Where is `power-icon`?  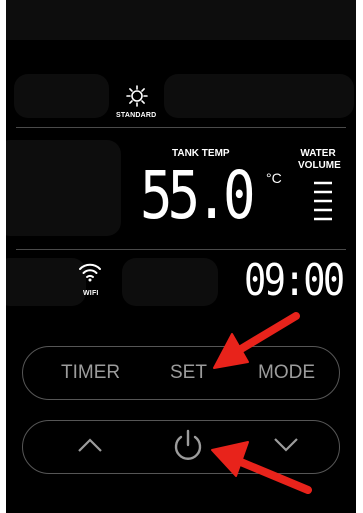 power-icon is located at coordinates (188, 445).